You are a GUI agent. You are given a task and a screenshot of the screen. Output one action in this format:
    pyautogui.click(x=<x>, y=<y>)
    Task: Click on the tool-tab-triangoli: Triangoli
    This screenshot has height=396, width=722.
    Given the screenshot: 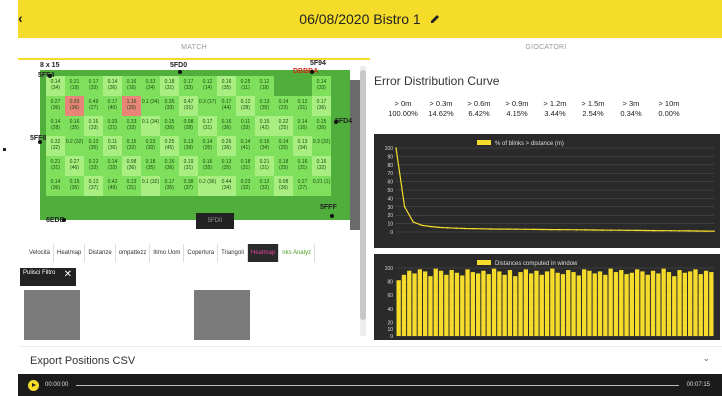 What is the action you would take?
    pyautogui.click(x=233, y=253)
    